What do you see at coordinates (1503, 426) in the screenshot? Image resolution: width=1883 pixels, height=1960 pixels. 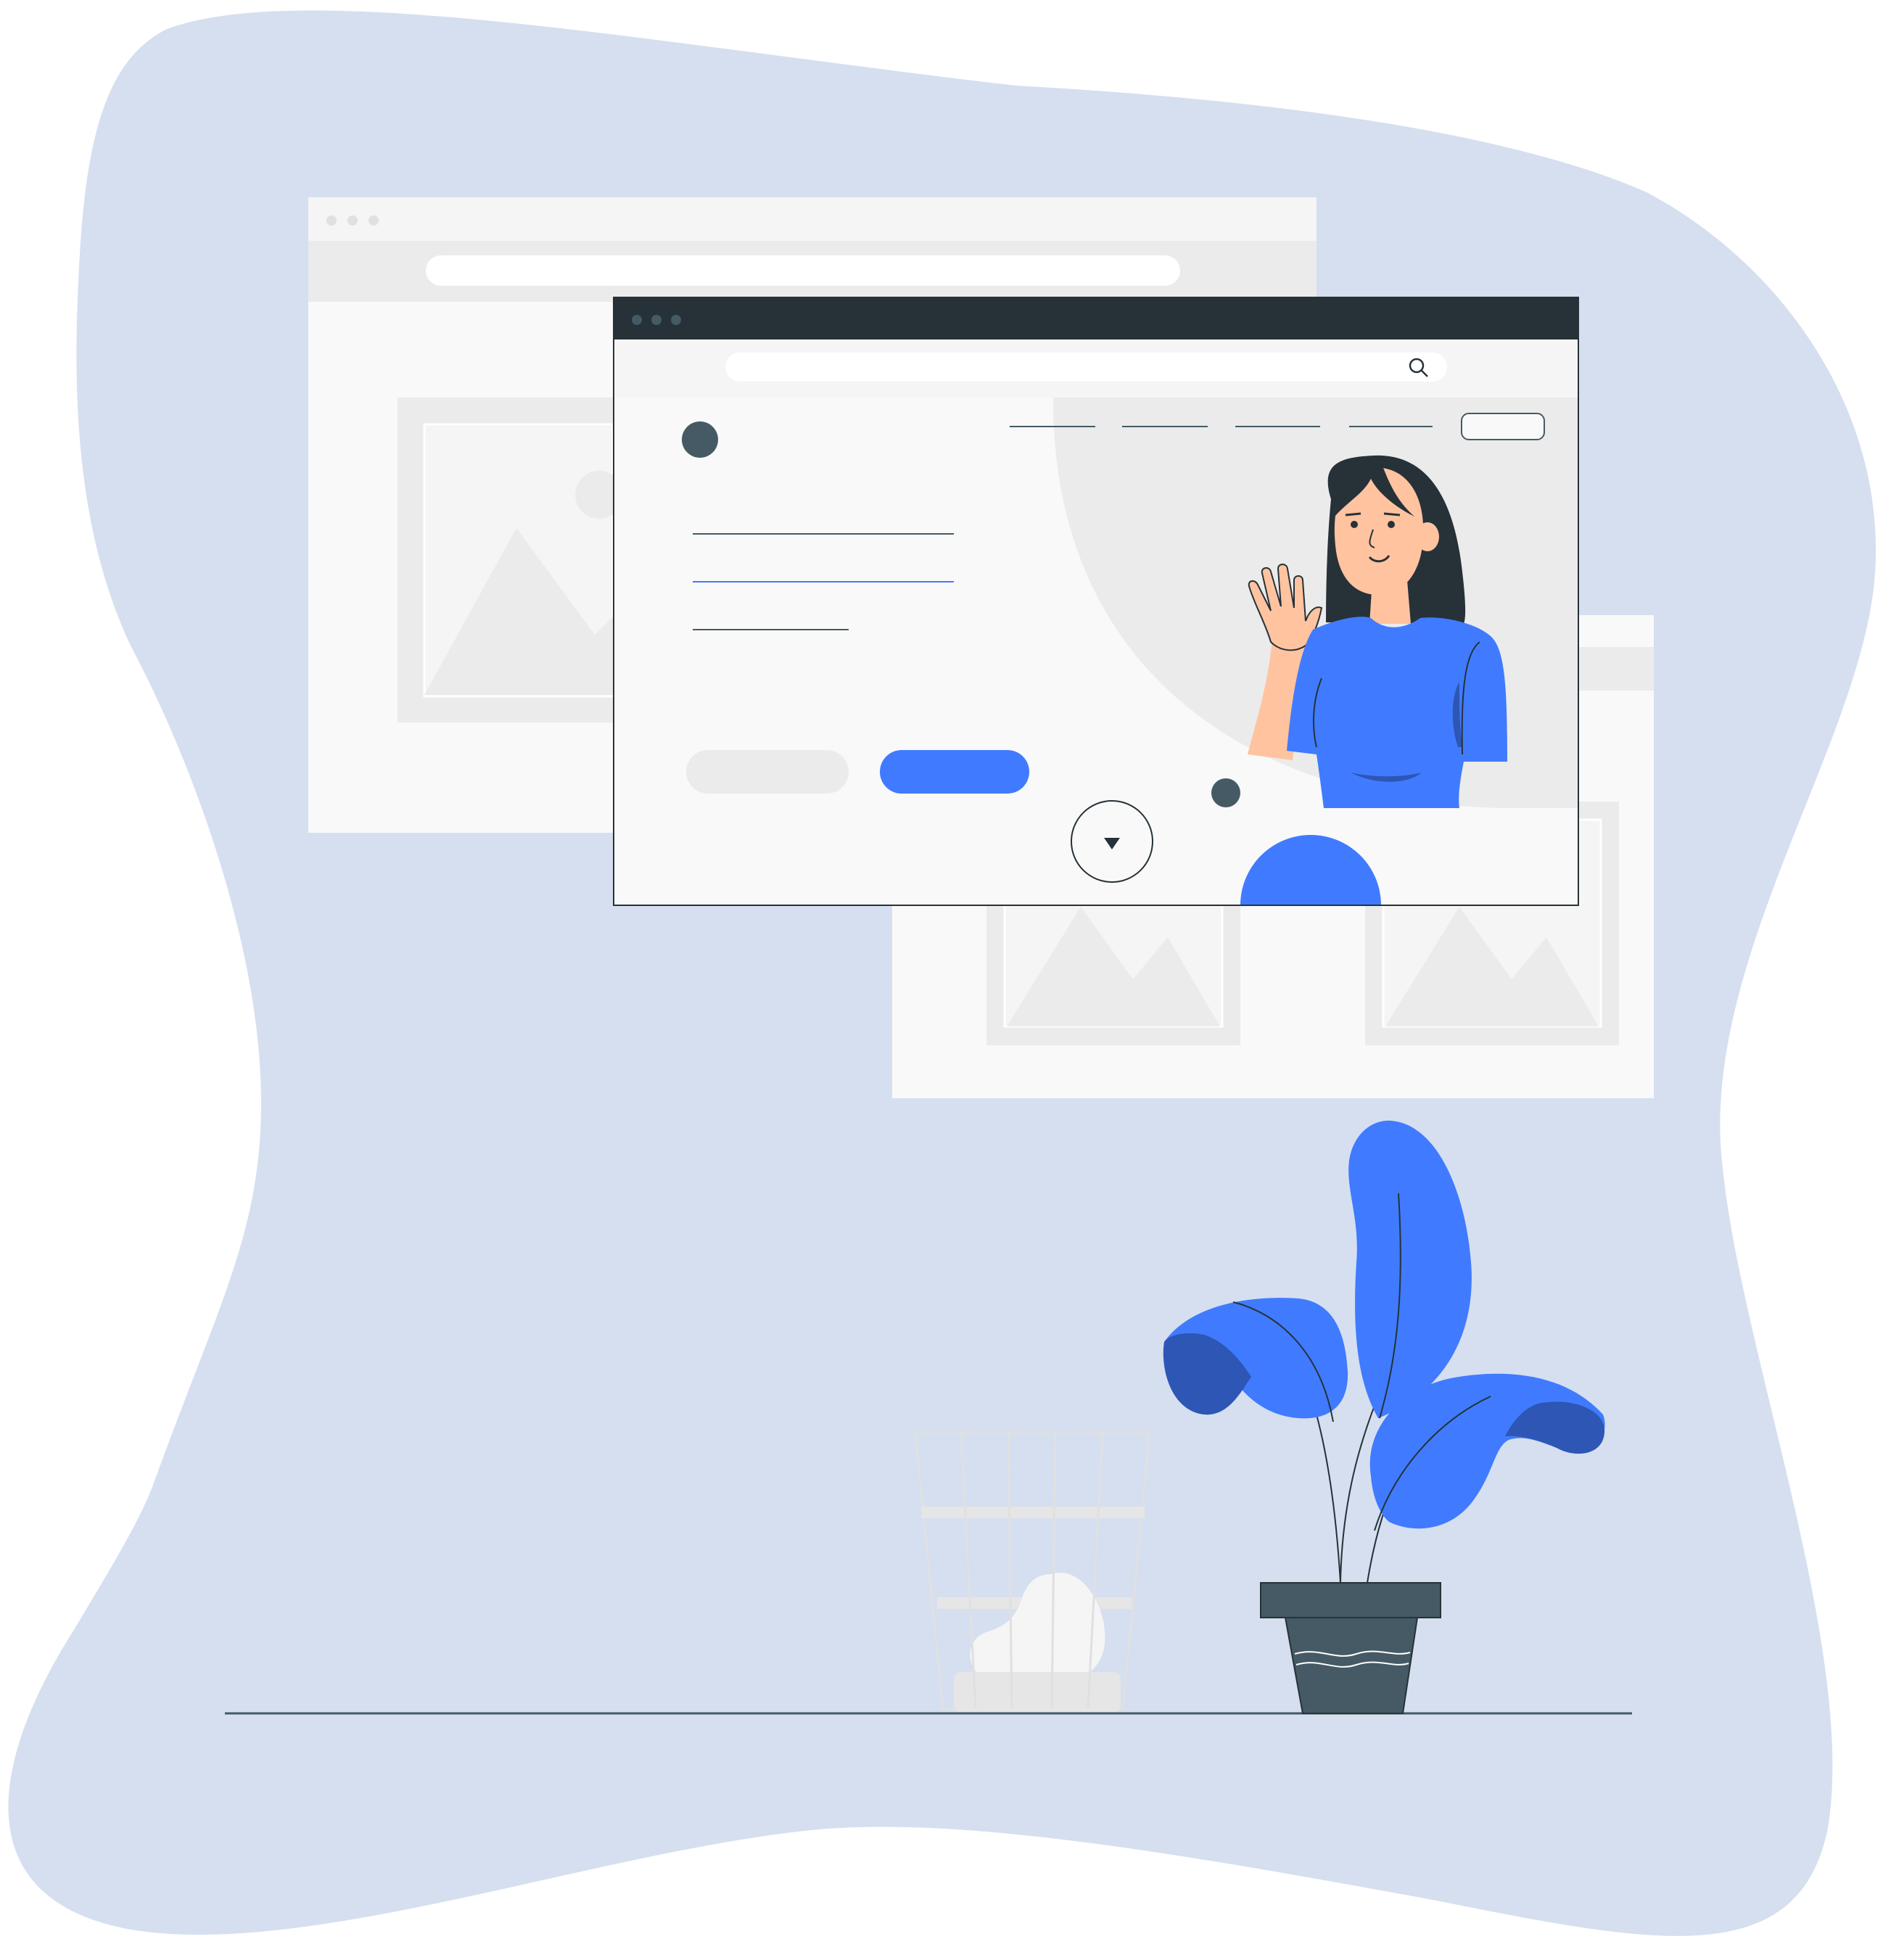 I see `nav-button` at bounding box center [1503, 426].